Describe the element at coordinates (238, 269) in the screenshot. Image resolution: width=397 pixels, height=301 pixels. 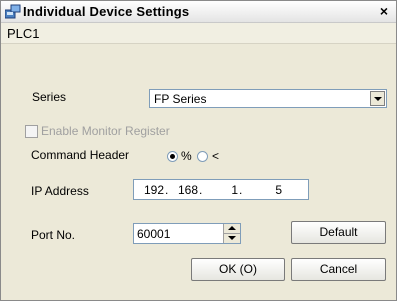
I see `ok-button: OK (O)` at that location.